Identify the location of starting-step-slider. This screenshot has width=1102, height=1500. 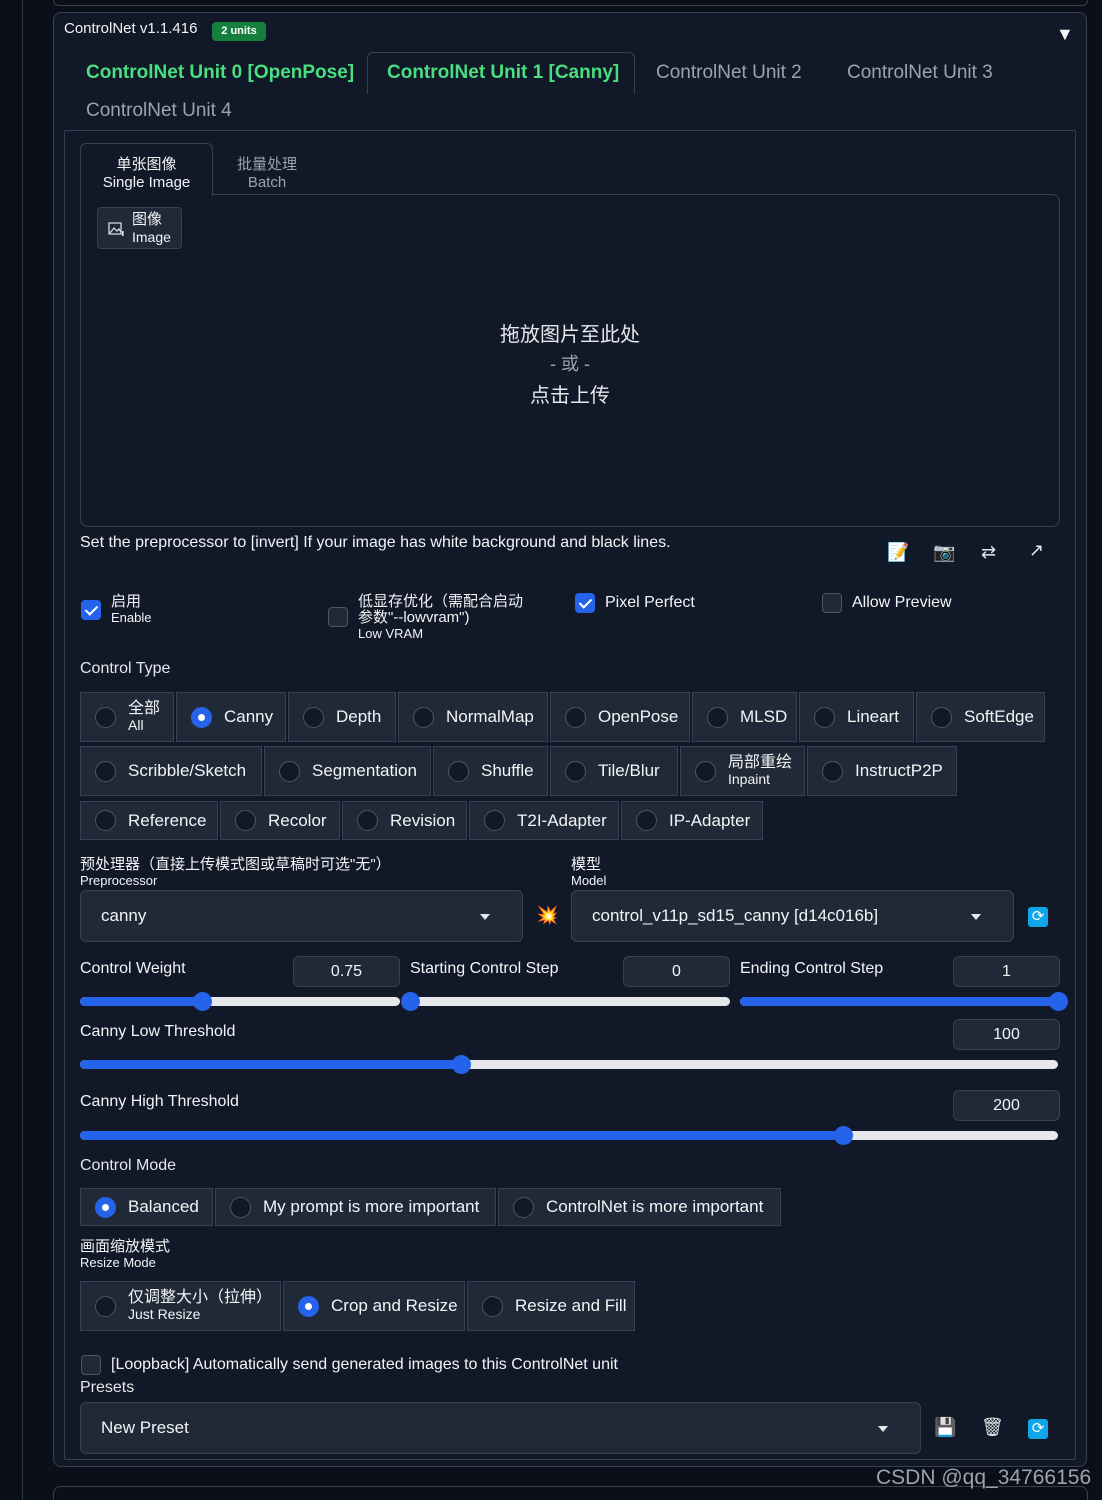
(565, 1001).